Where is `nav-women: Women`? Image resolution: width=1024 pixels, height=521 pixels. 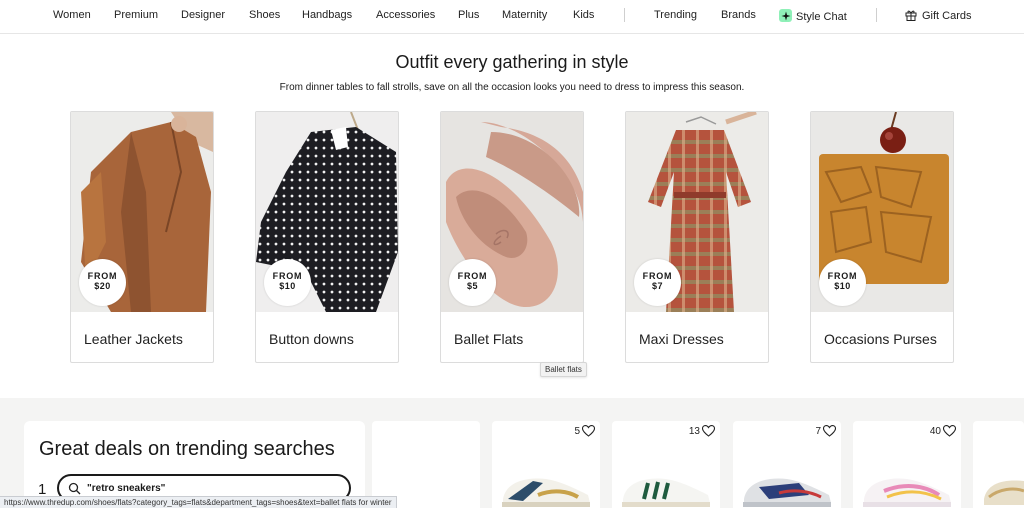
nav-women: Women is located at coordinates (72, 15).